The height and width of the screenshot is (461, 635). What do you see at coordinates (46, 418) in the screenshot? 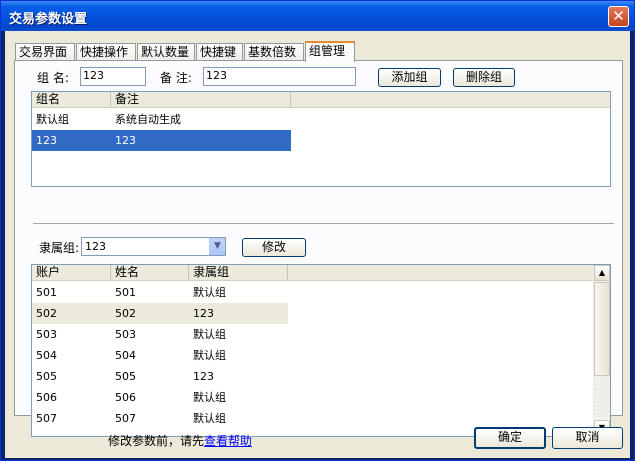
I see `account-cell: 507` at bounding box center [46, 418].